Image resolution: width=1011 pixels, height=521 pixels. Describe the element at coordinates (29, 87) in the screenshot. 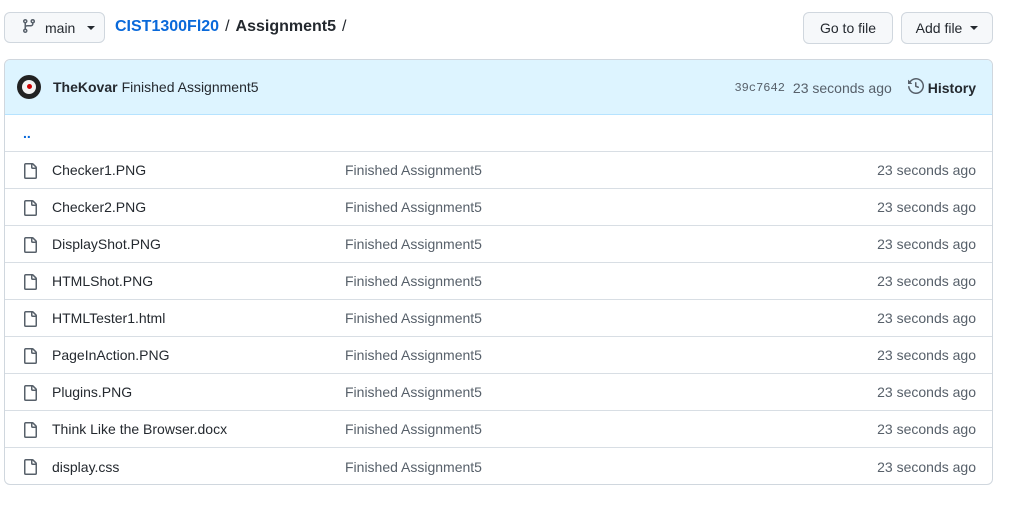

I see `avatar` at that location.